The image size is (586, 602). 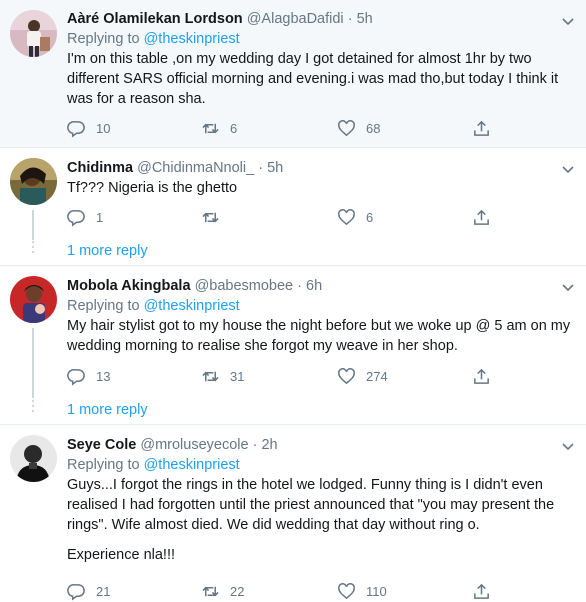 What do you see at coordinates (234, 128) in the screenshot?
I see `retweet-count: 6` at bounding box center [234, 128].